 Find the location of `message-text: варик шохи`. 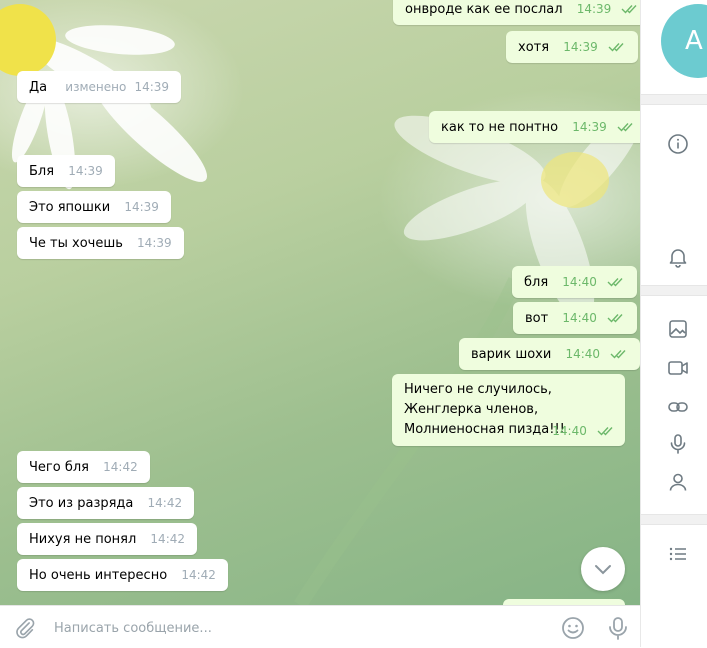

message-text: варик шохи is located at coordinates (511, 354).